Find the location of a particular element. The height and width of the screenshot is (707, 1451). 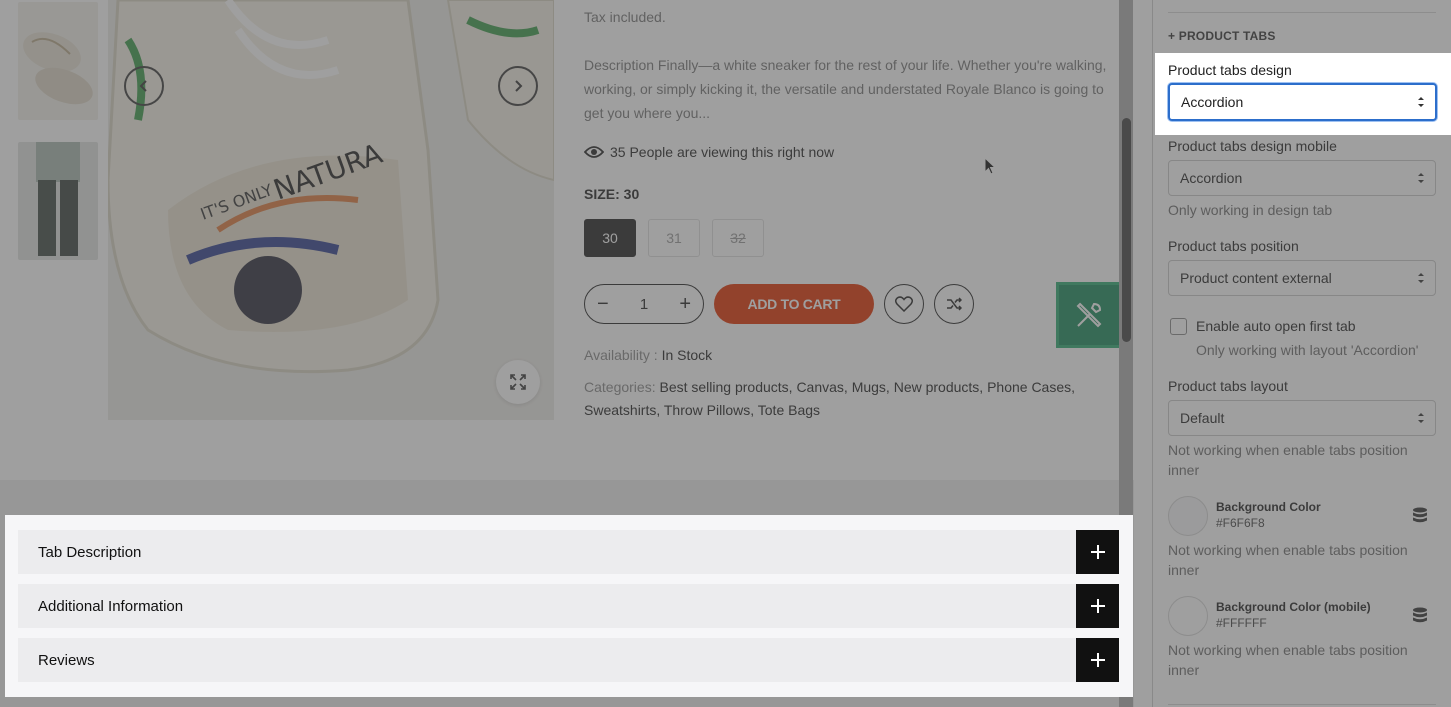

viewing-text: 35 People are viewing this right now is located at coordinates (722, 152).